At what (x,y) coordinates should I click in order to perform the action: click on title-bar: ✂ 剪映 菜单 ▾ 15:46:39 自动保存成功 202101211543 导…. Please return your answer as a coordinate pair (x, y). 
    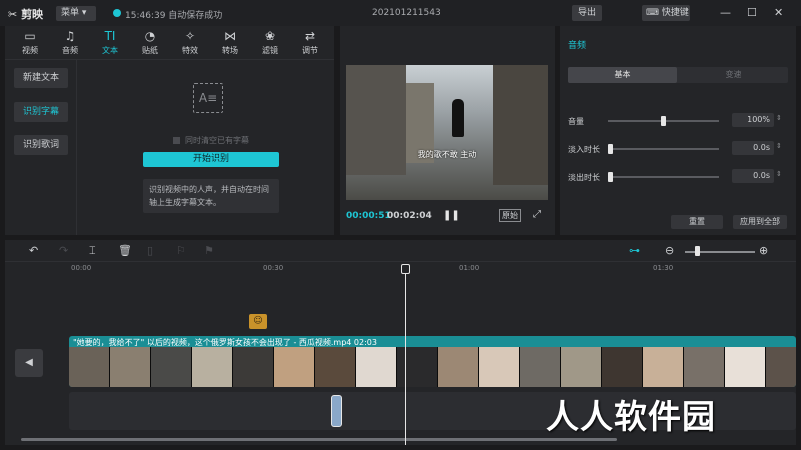
    Looking at the image, I should click on (400, 13).